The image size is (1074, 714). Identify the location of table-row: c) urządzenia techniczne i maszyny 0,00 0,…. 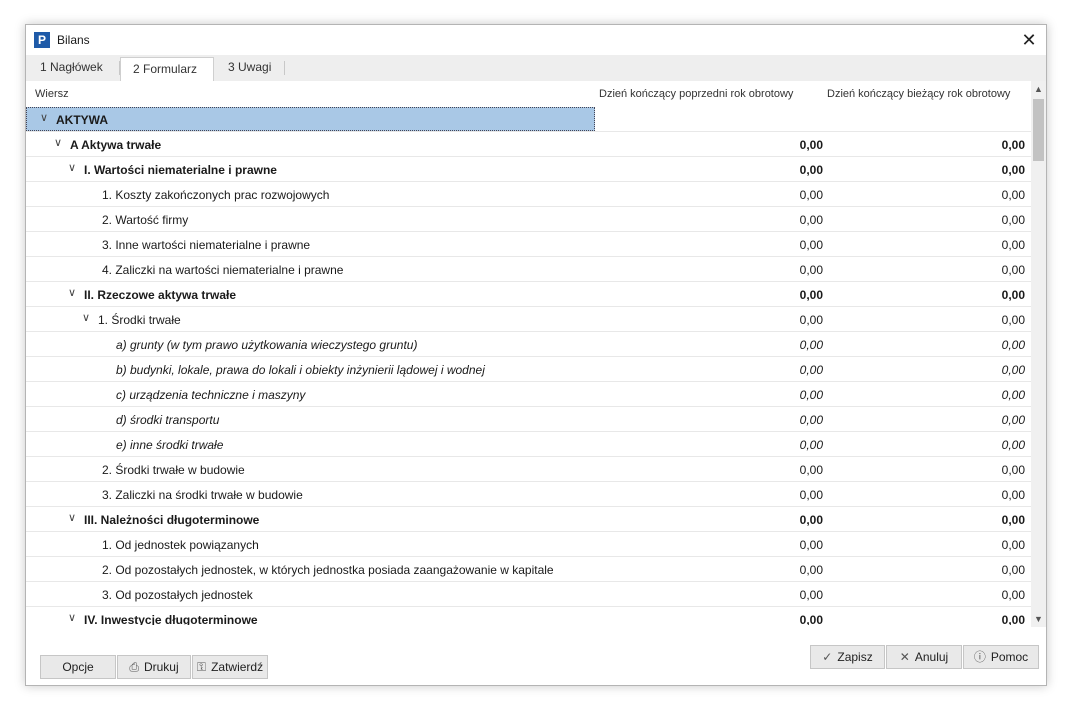
(529, 394).